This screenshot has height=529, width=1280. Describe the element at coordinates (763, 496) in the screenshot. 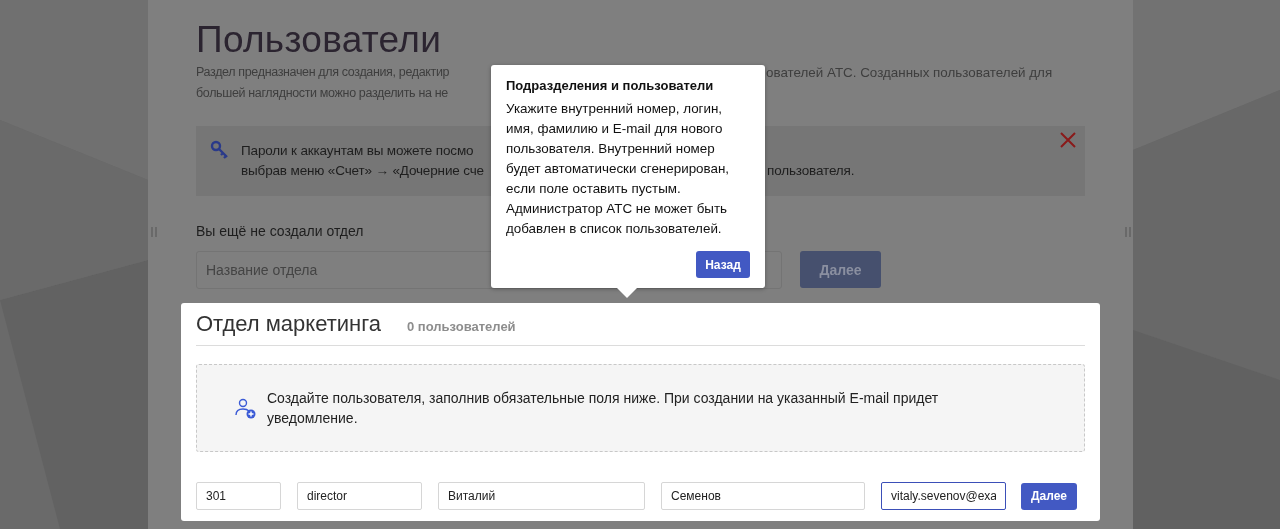

I see `text-field: Семенов` at that location.